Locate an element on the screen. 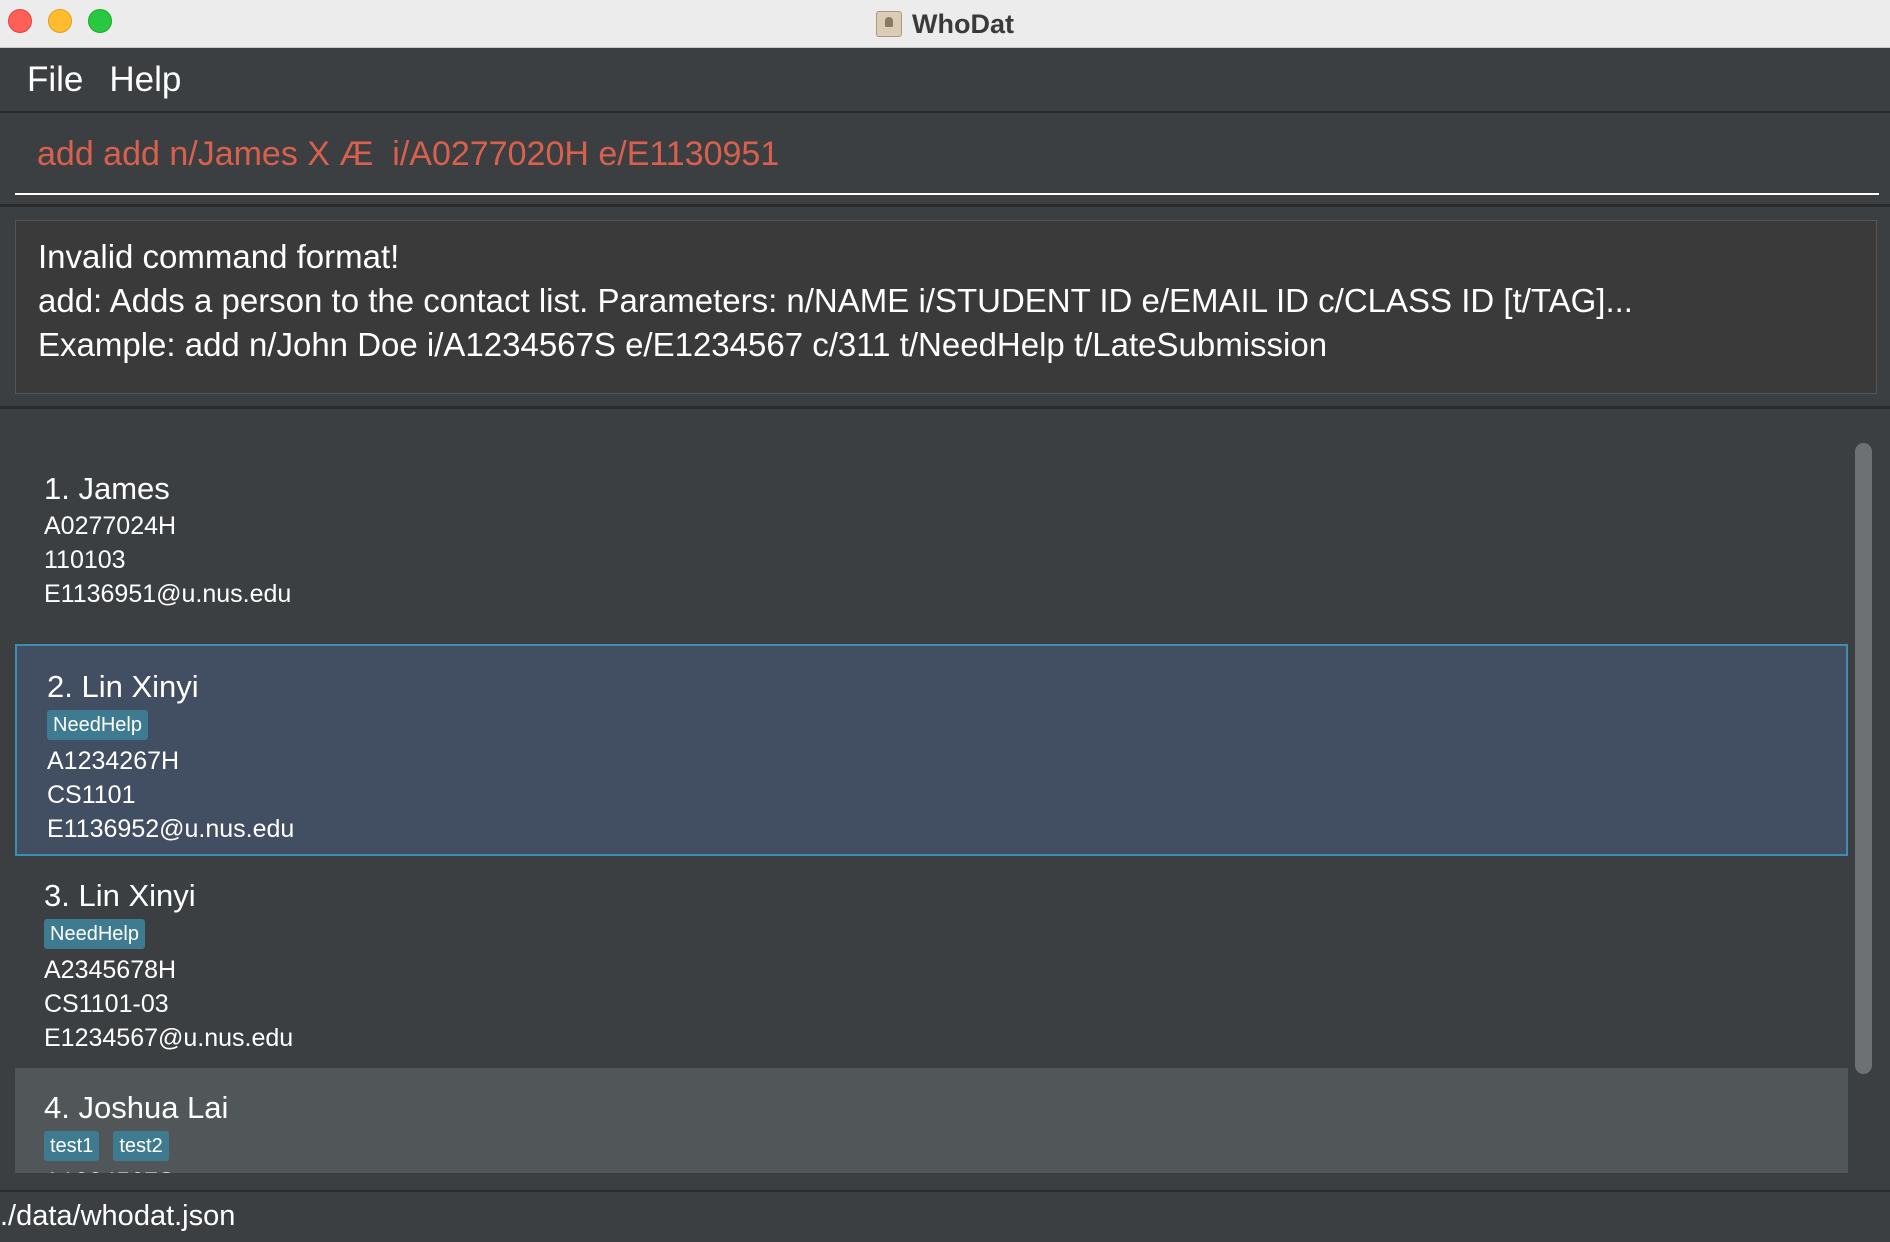 The height and width of the screenshot is (1242, 1890). menu-help: Help is located at coordinates (145, 80).